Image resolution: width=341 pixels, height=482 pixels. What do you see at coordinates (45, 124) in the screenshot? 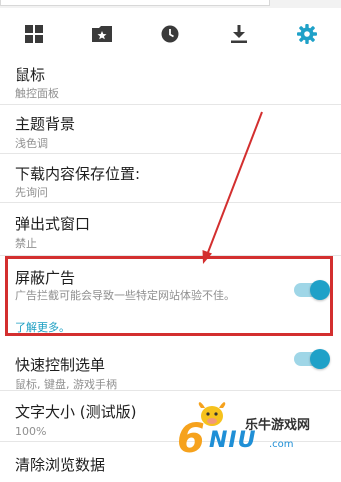
I see `setting-title: 主题背景` at bounding box center [45, 124].